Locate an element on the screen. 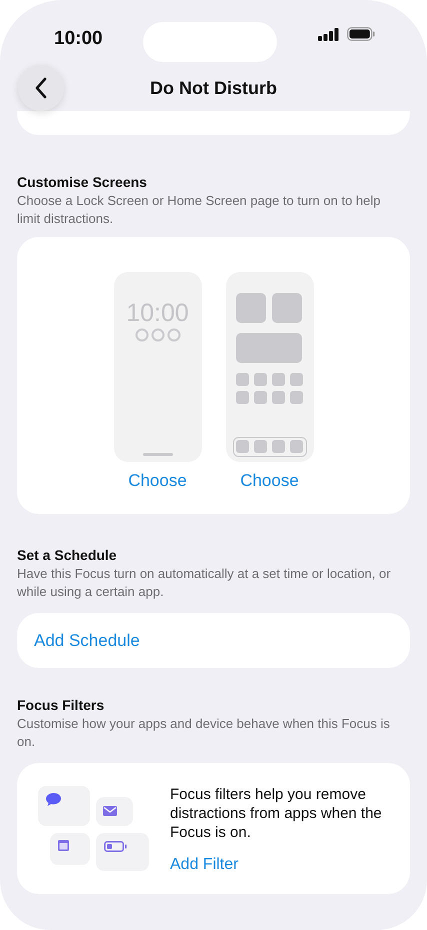  calendar-icon is located at coordinates (63, 845).